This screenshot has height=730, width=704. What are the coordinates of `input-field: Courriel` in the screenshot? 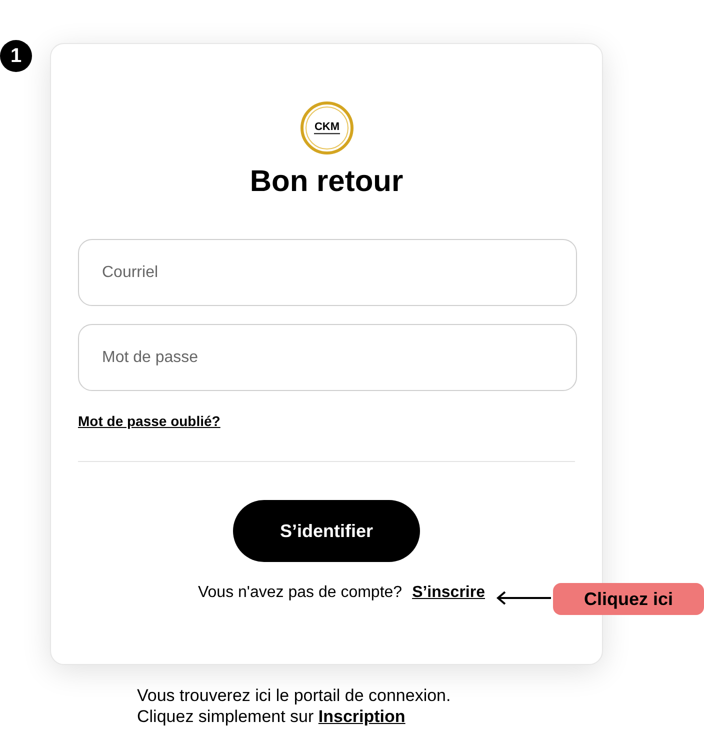 It's located at (327, 272).